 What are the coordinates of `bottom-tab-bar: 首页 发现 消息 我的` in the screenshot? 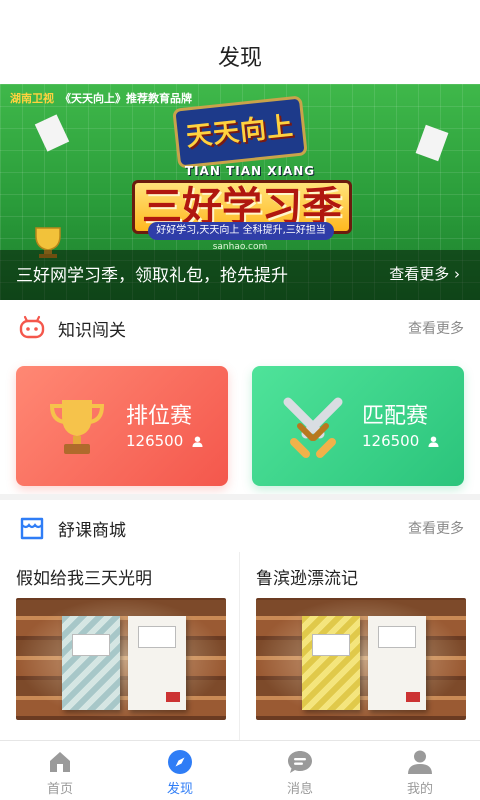 It's located at (240, 770).